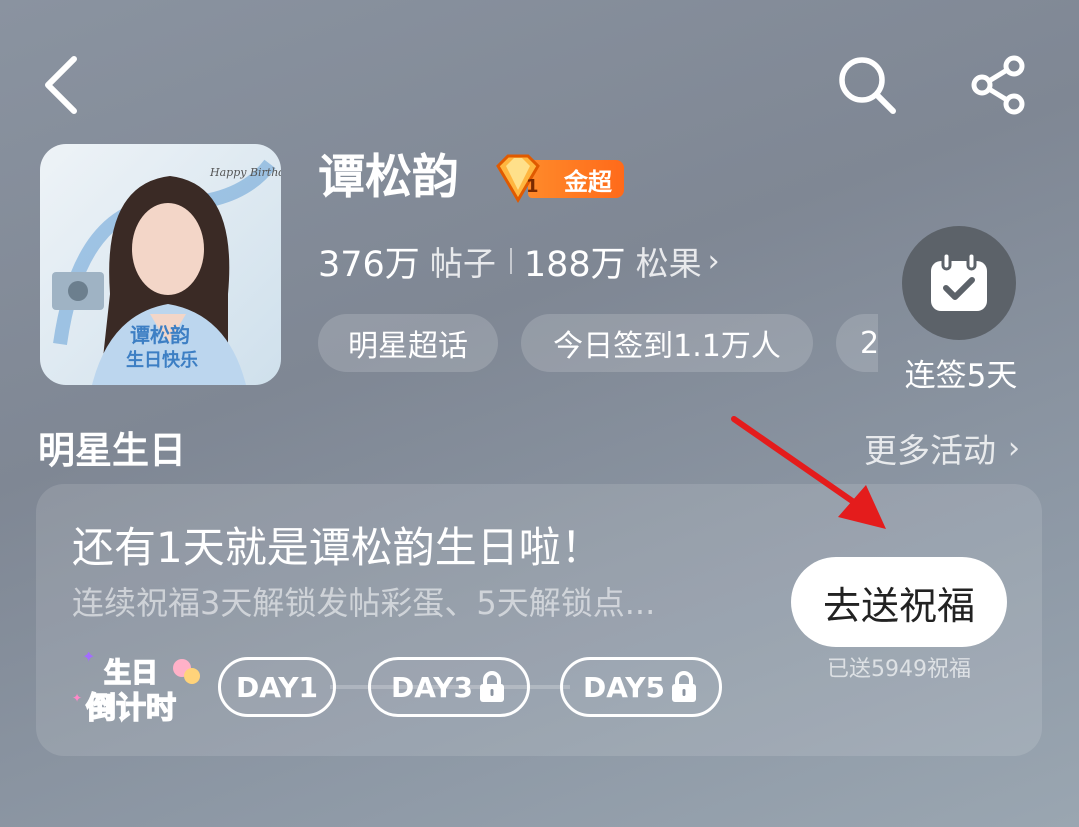 This screenshot has width=1079, height=827. I want to click on checkin-button, so click(959, 283).